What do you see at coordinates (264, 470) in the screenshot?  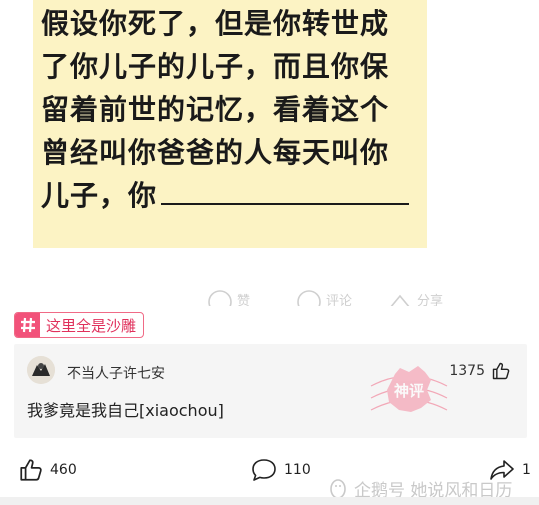 I see `comment-bubble-icon` at bounding box center [264, 470].